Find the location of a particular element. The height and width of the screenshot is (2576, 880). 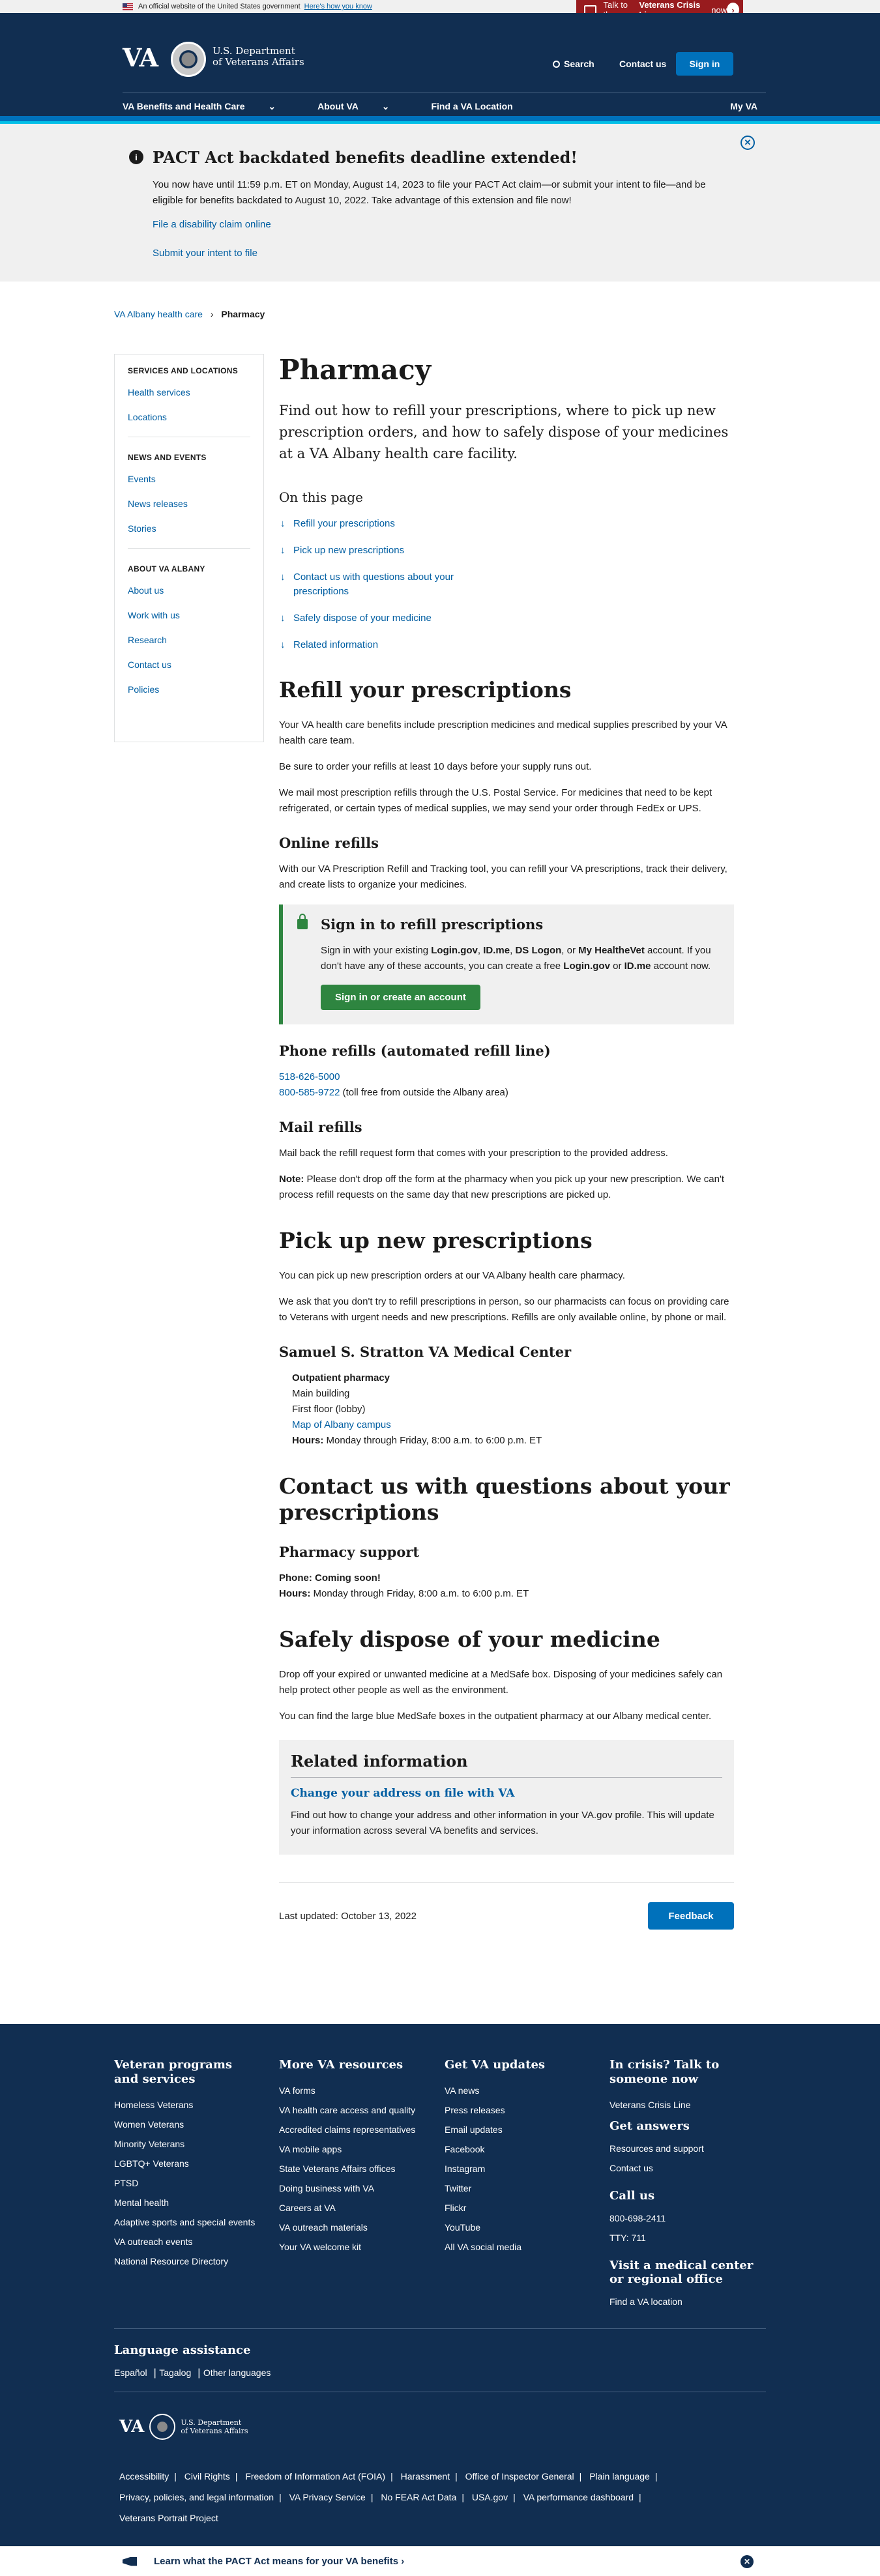

sidebar-item-contact-us: Contact us is located at coordinates (189, 664).